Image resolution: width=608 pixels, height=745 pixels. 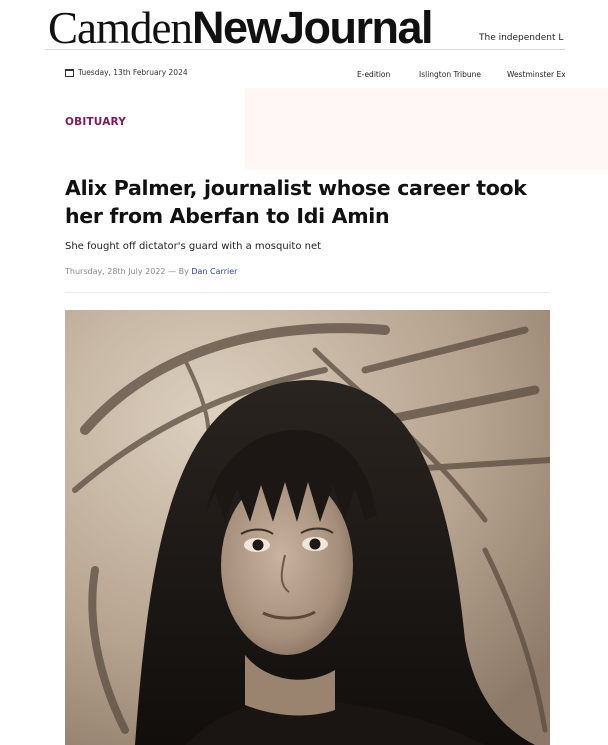 What do you see at coordinates (95, 122) in the screenshot?
I see `section-label: OBITUARY` at bounding box center [95, 122].